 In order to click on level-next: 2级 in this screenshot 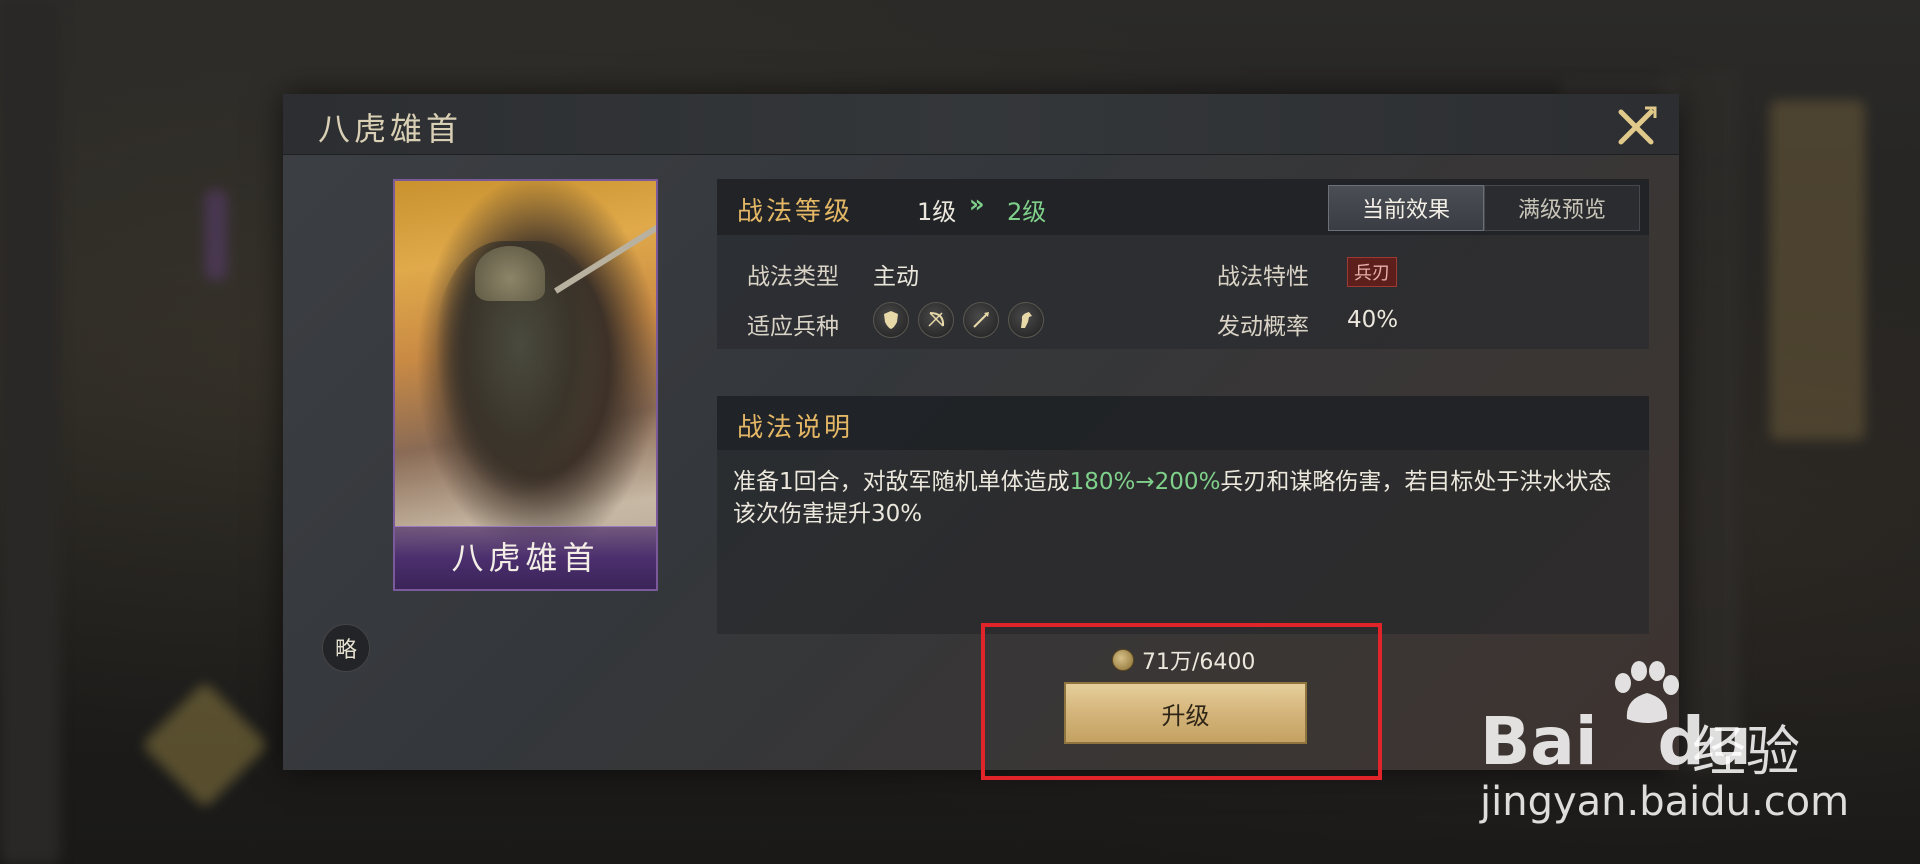, I will do `click(1027, 212)`.